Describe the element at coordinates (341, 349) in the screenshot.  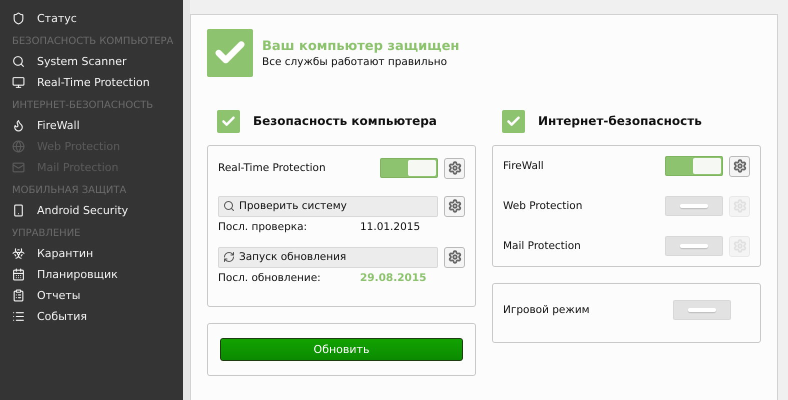
I see `update-button: Обновить` at that location.